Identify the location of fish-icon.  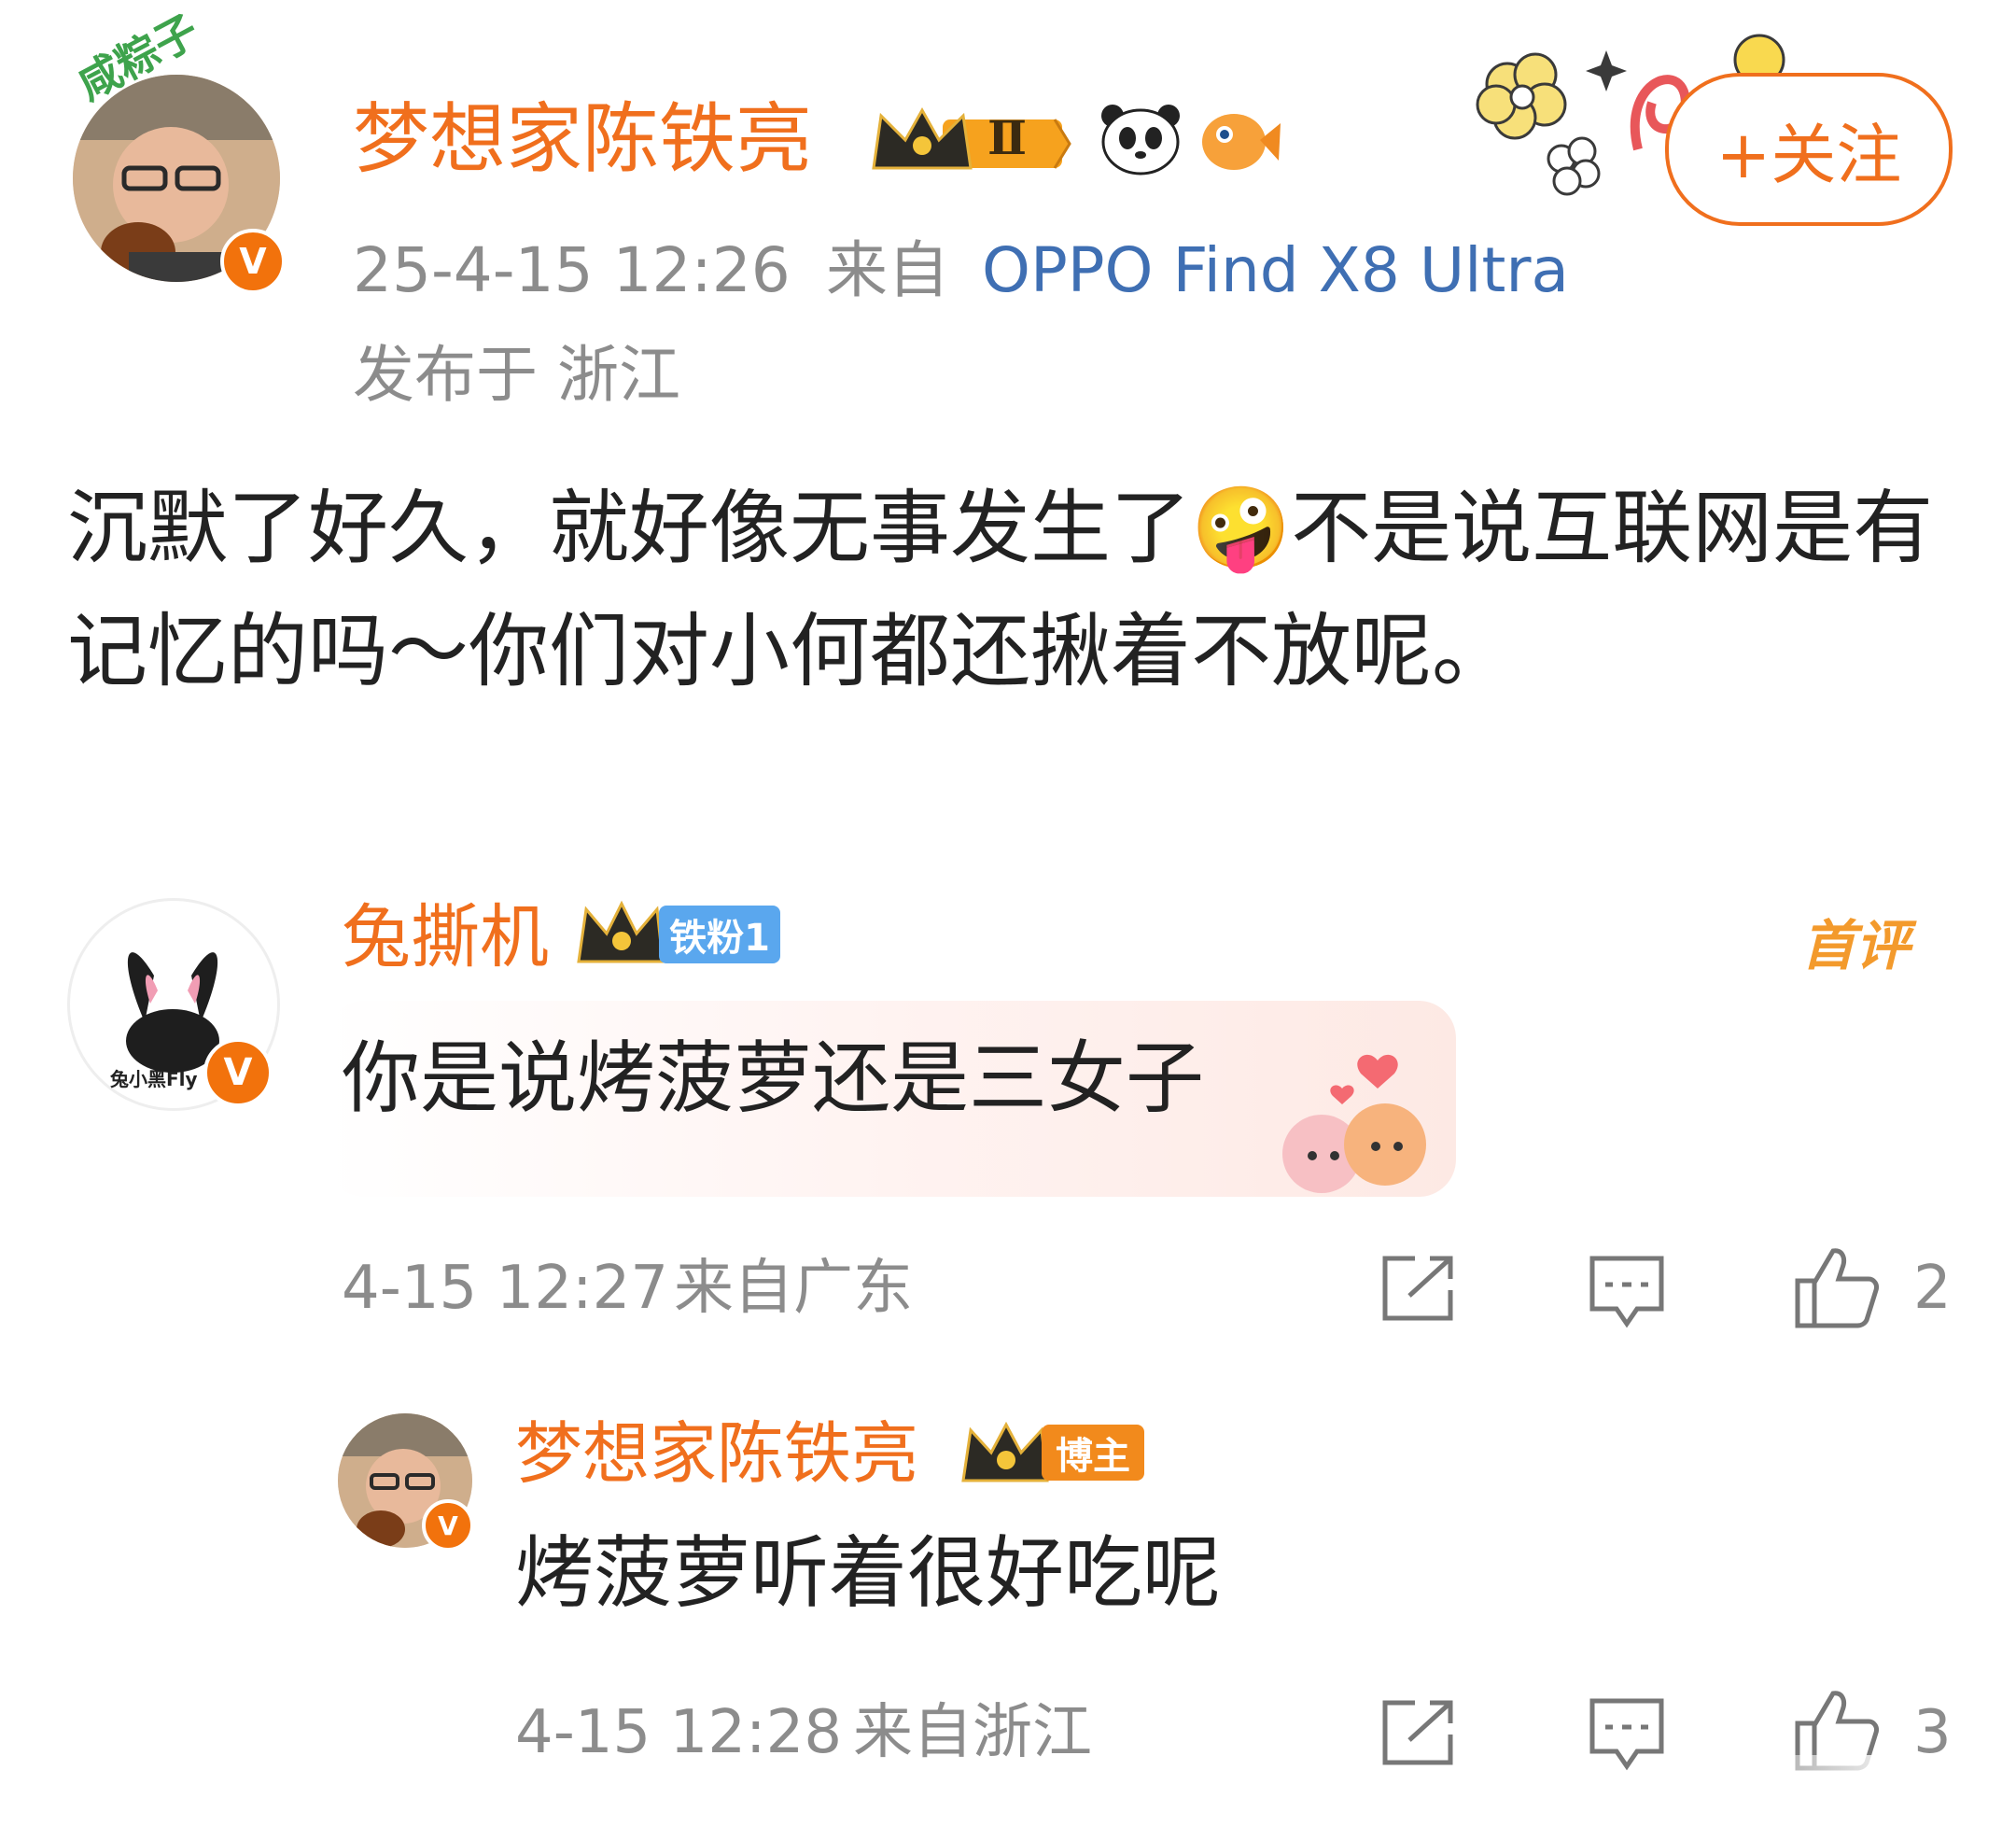
(1240, 142).